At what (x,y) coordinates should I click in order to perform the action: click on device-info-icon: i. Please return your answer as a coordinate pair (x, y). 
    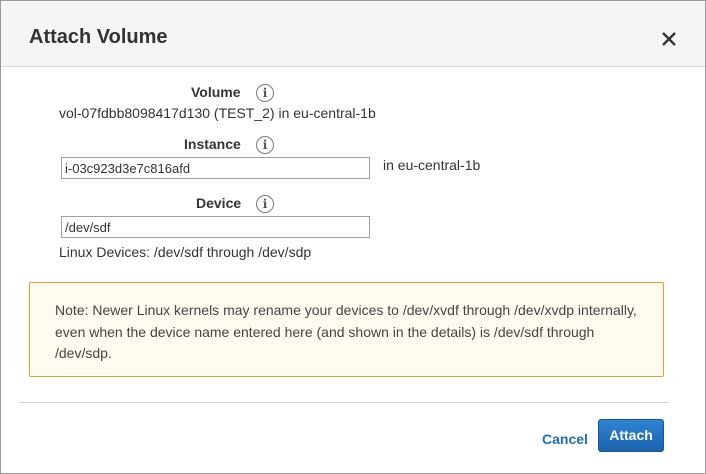
    Looking at the image, I should click on (265, 204).